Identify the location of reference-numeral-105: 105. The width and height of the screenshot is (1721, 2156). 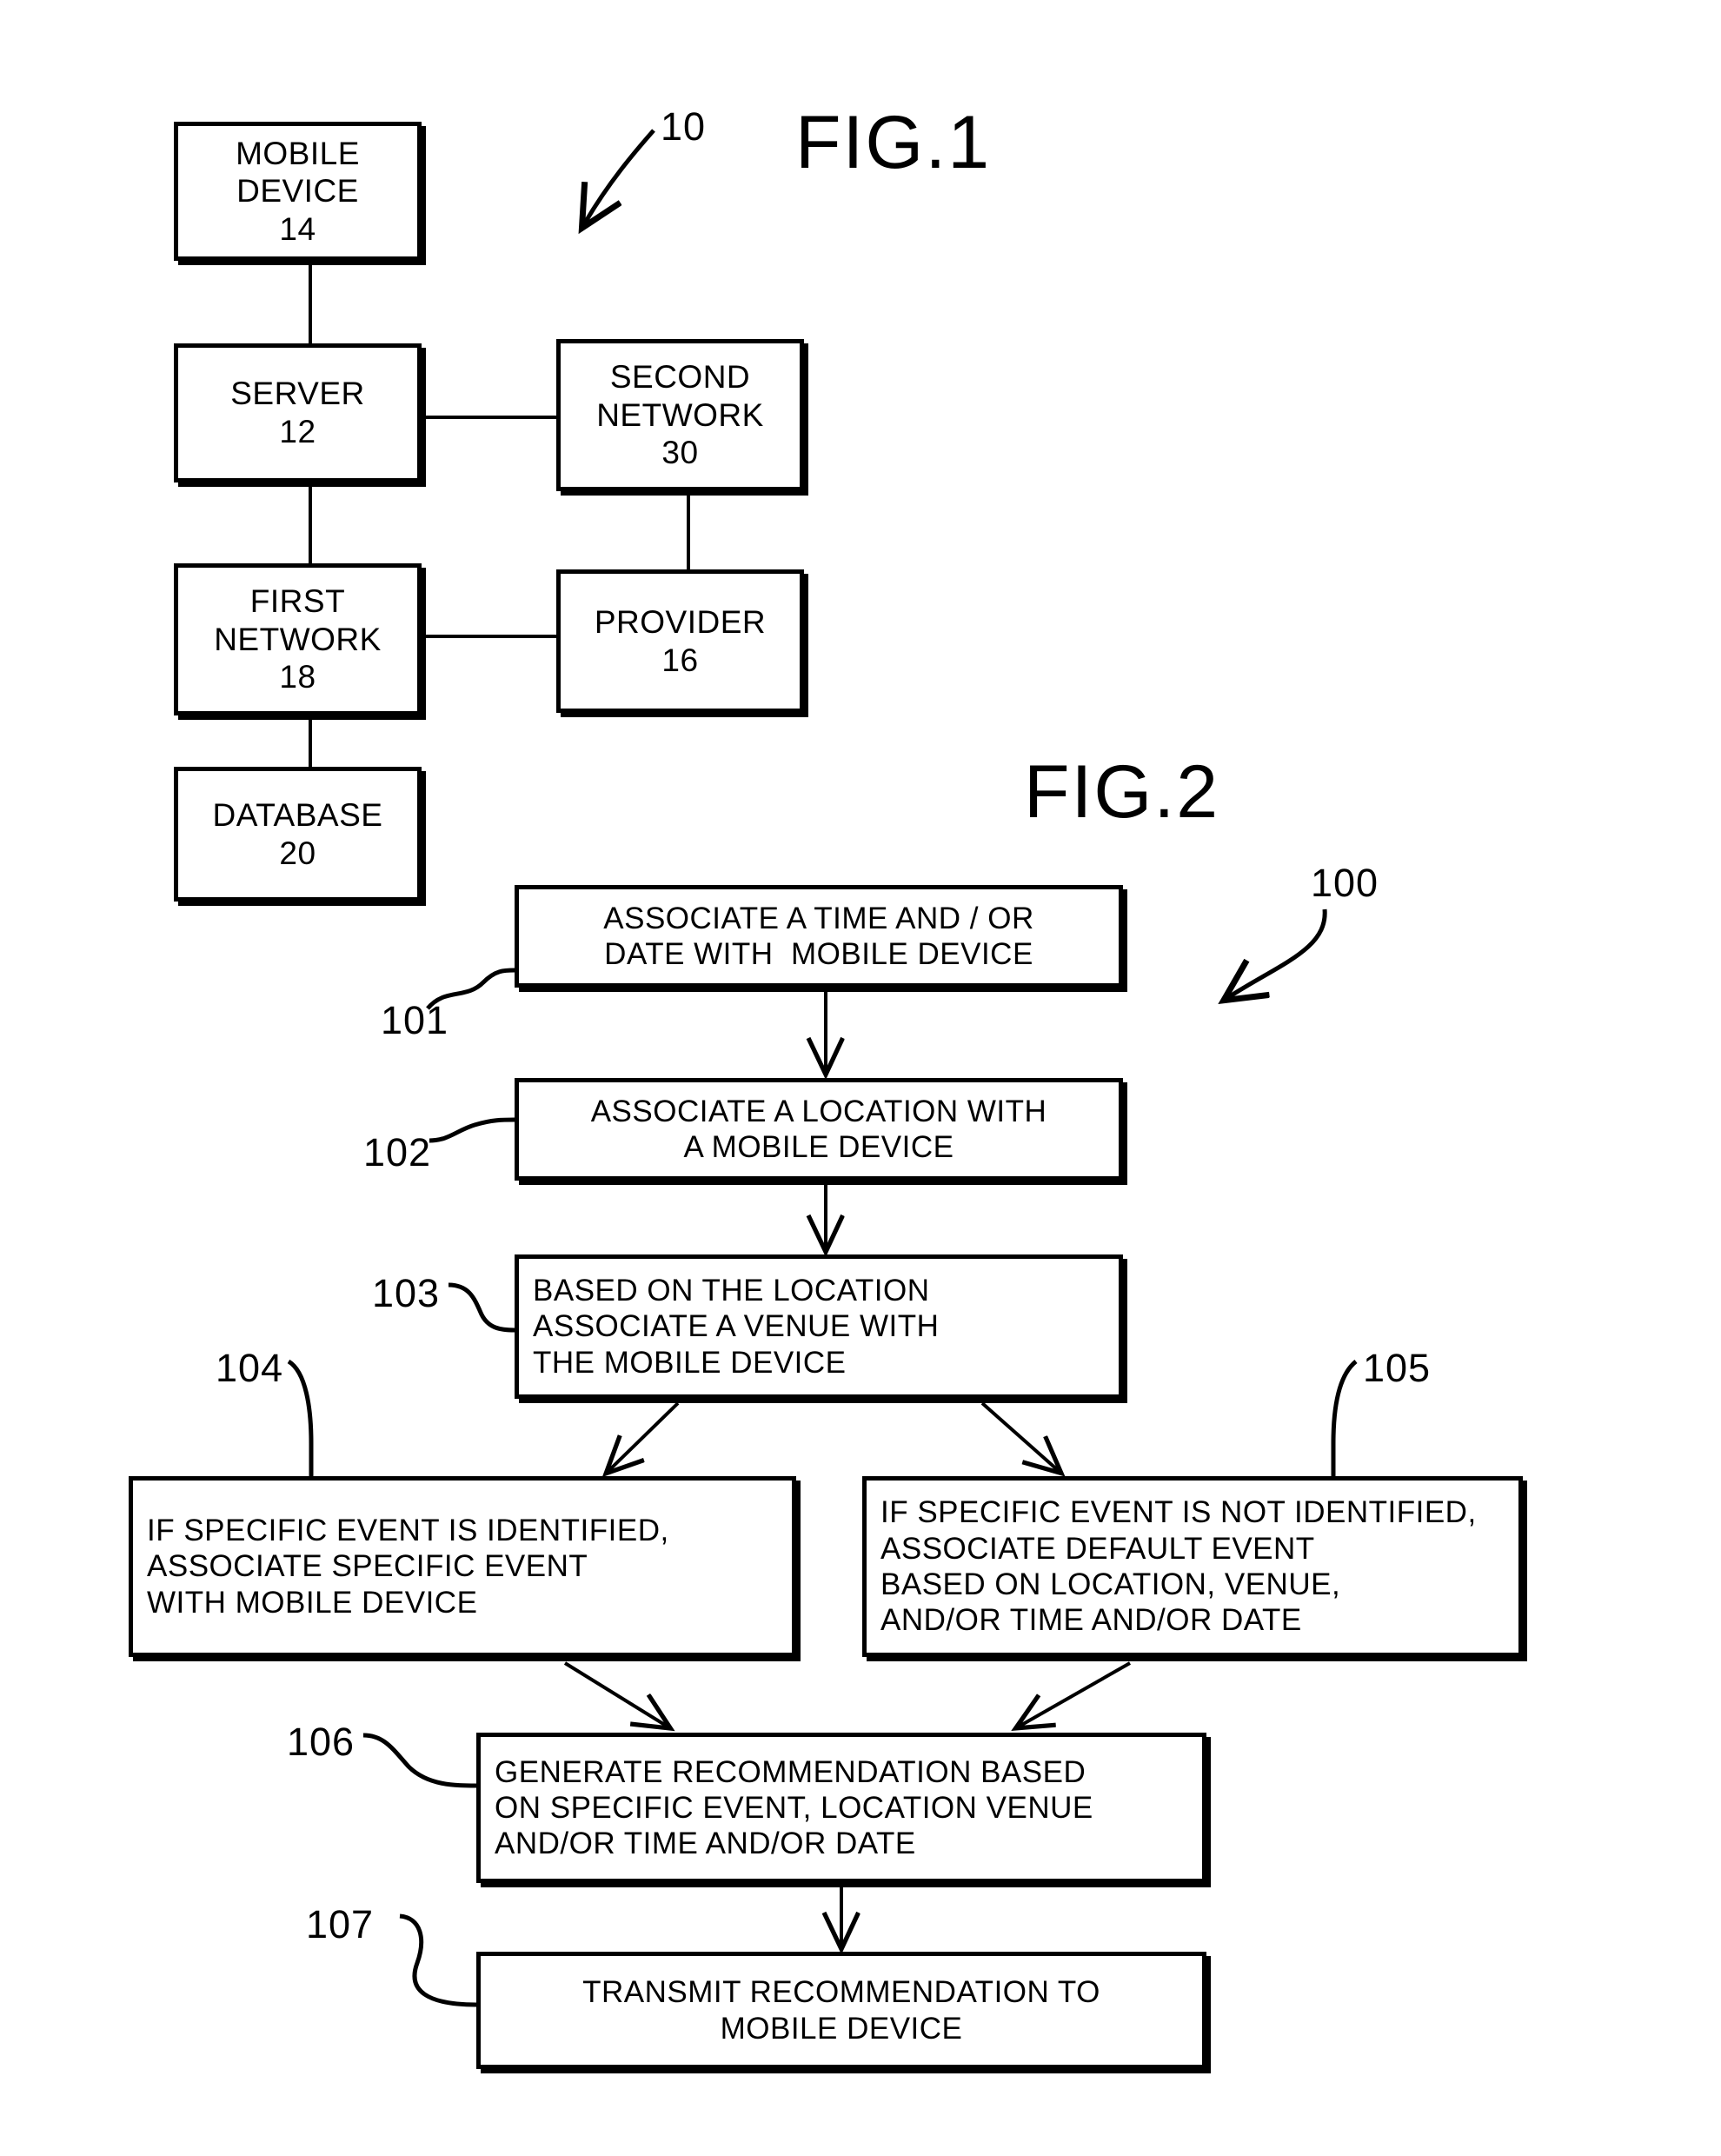
(1397, 1368).